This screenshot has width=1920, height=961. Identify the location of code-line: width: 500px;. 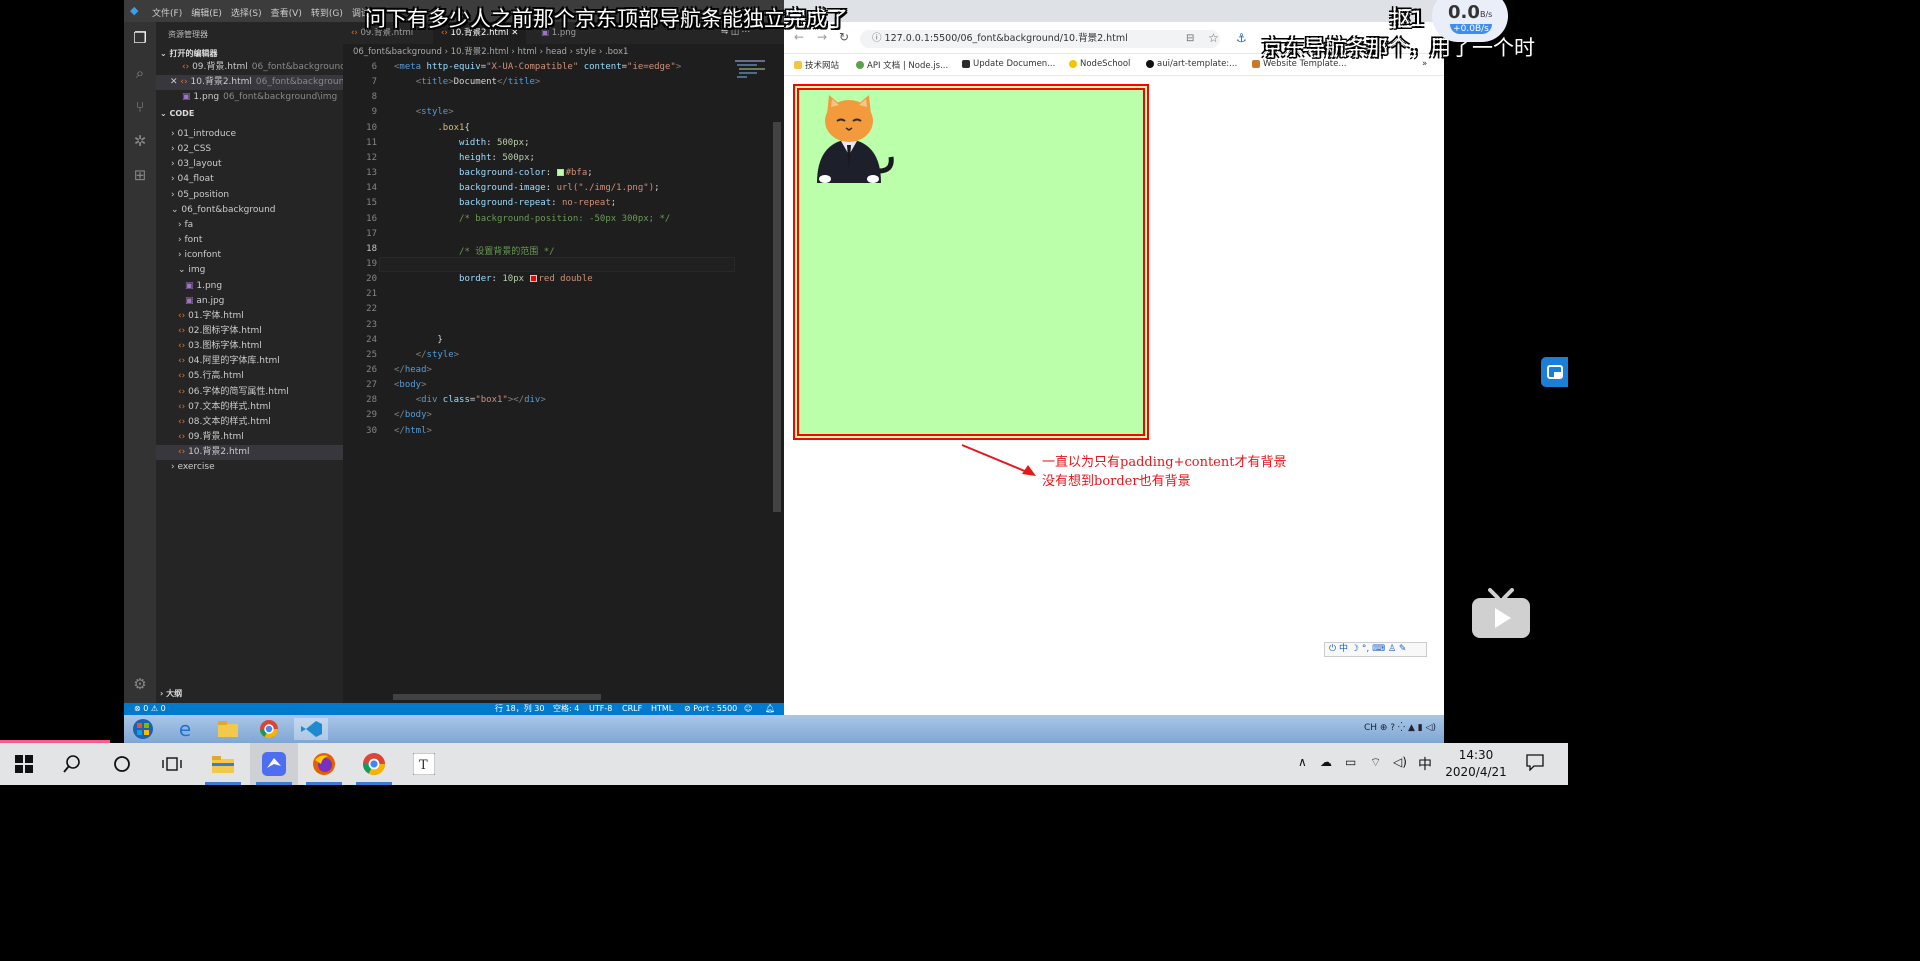
(461, 143).